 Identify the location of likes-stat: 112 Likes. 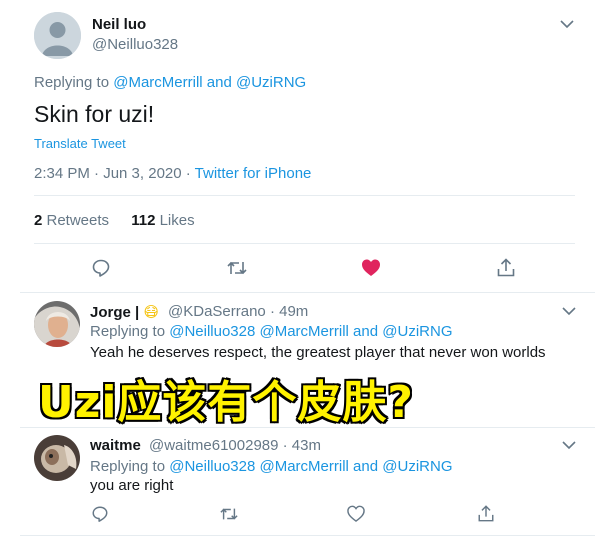
(162, 220).